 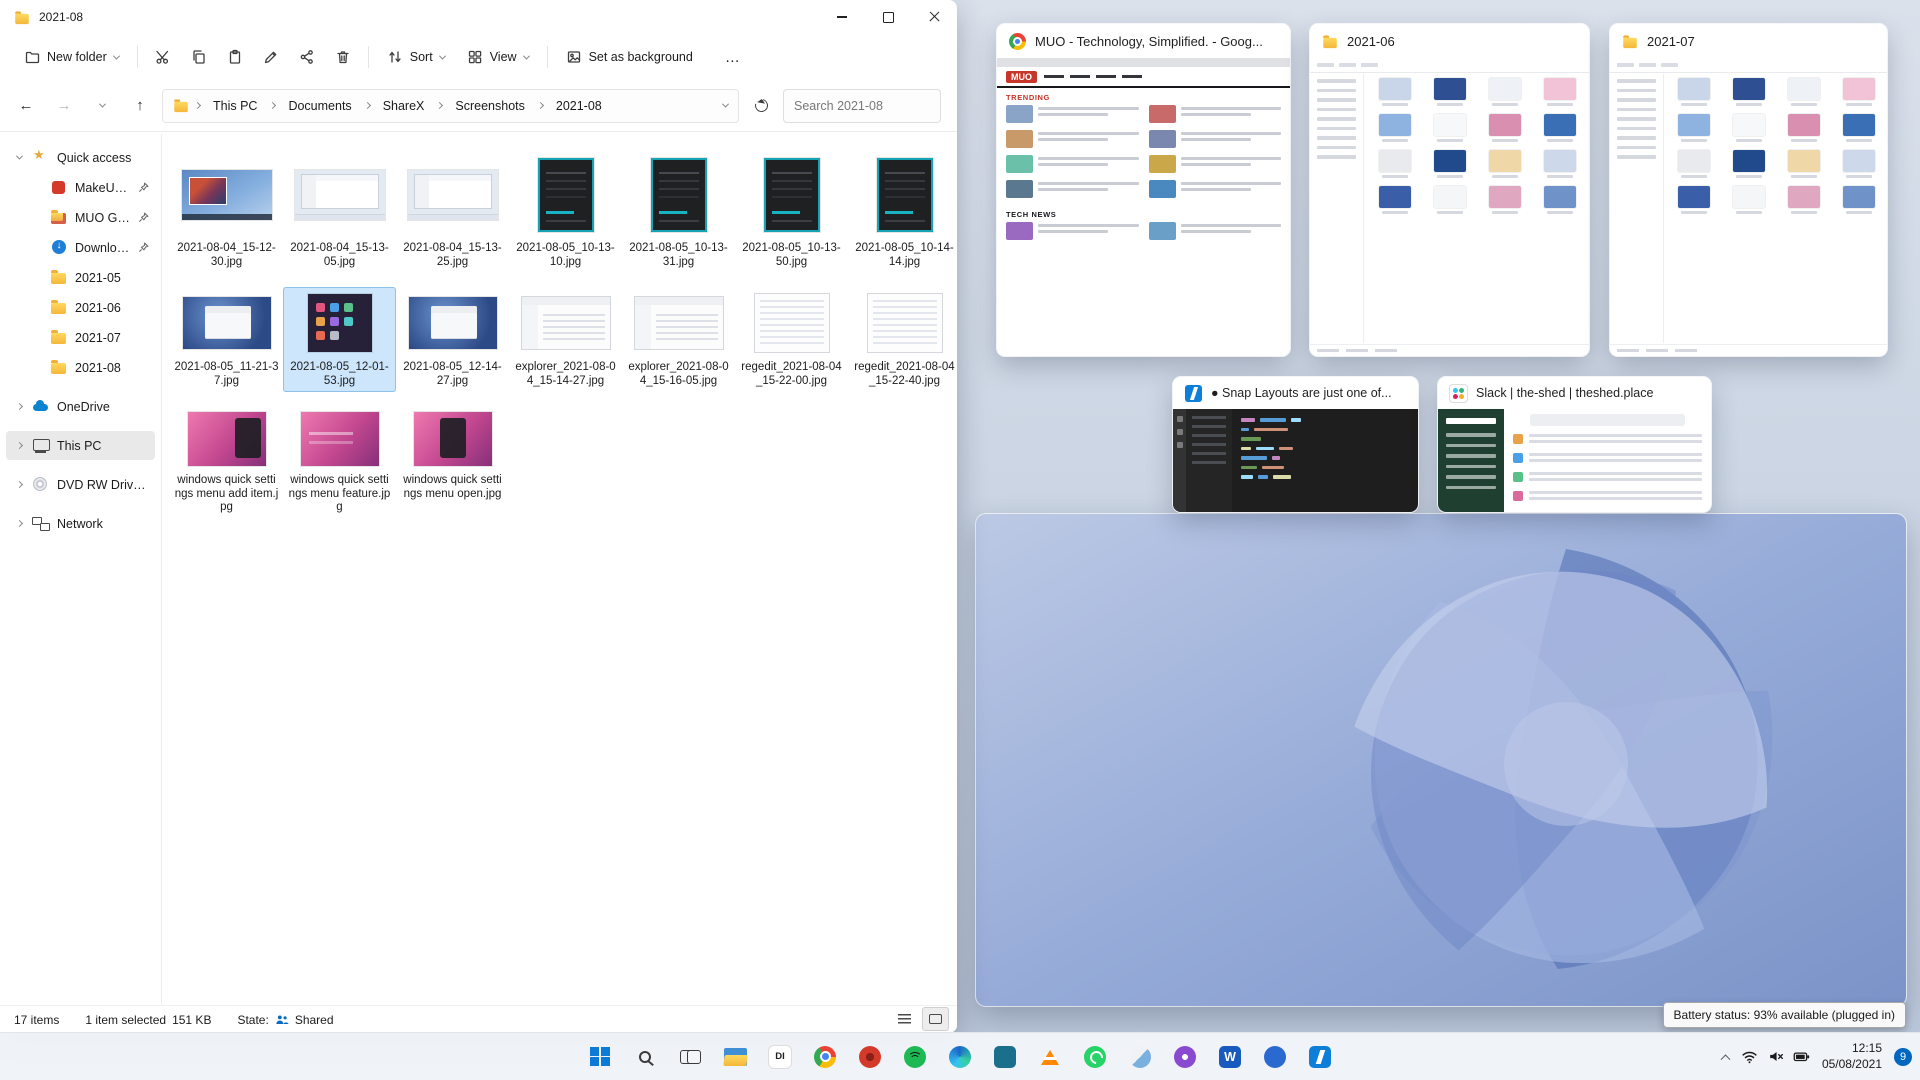 I want to click on taskbar-spotify-button, so click(x=915, y=1057).